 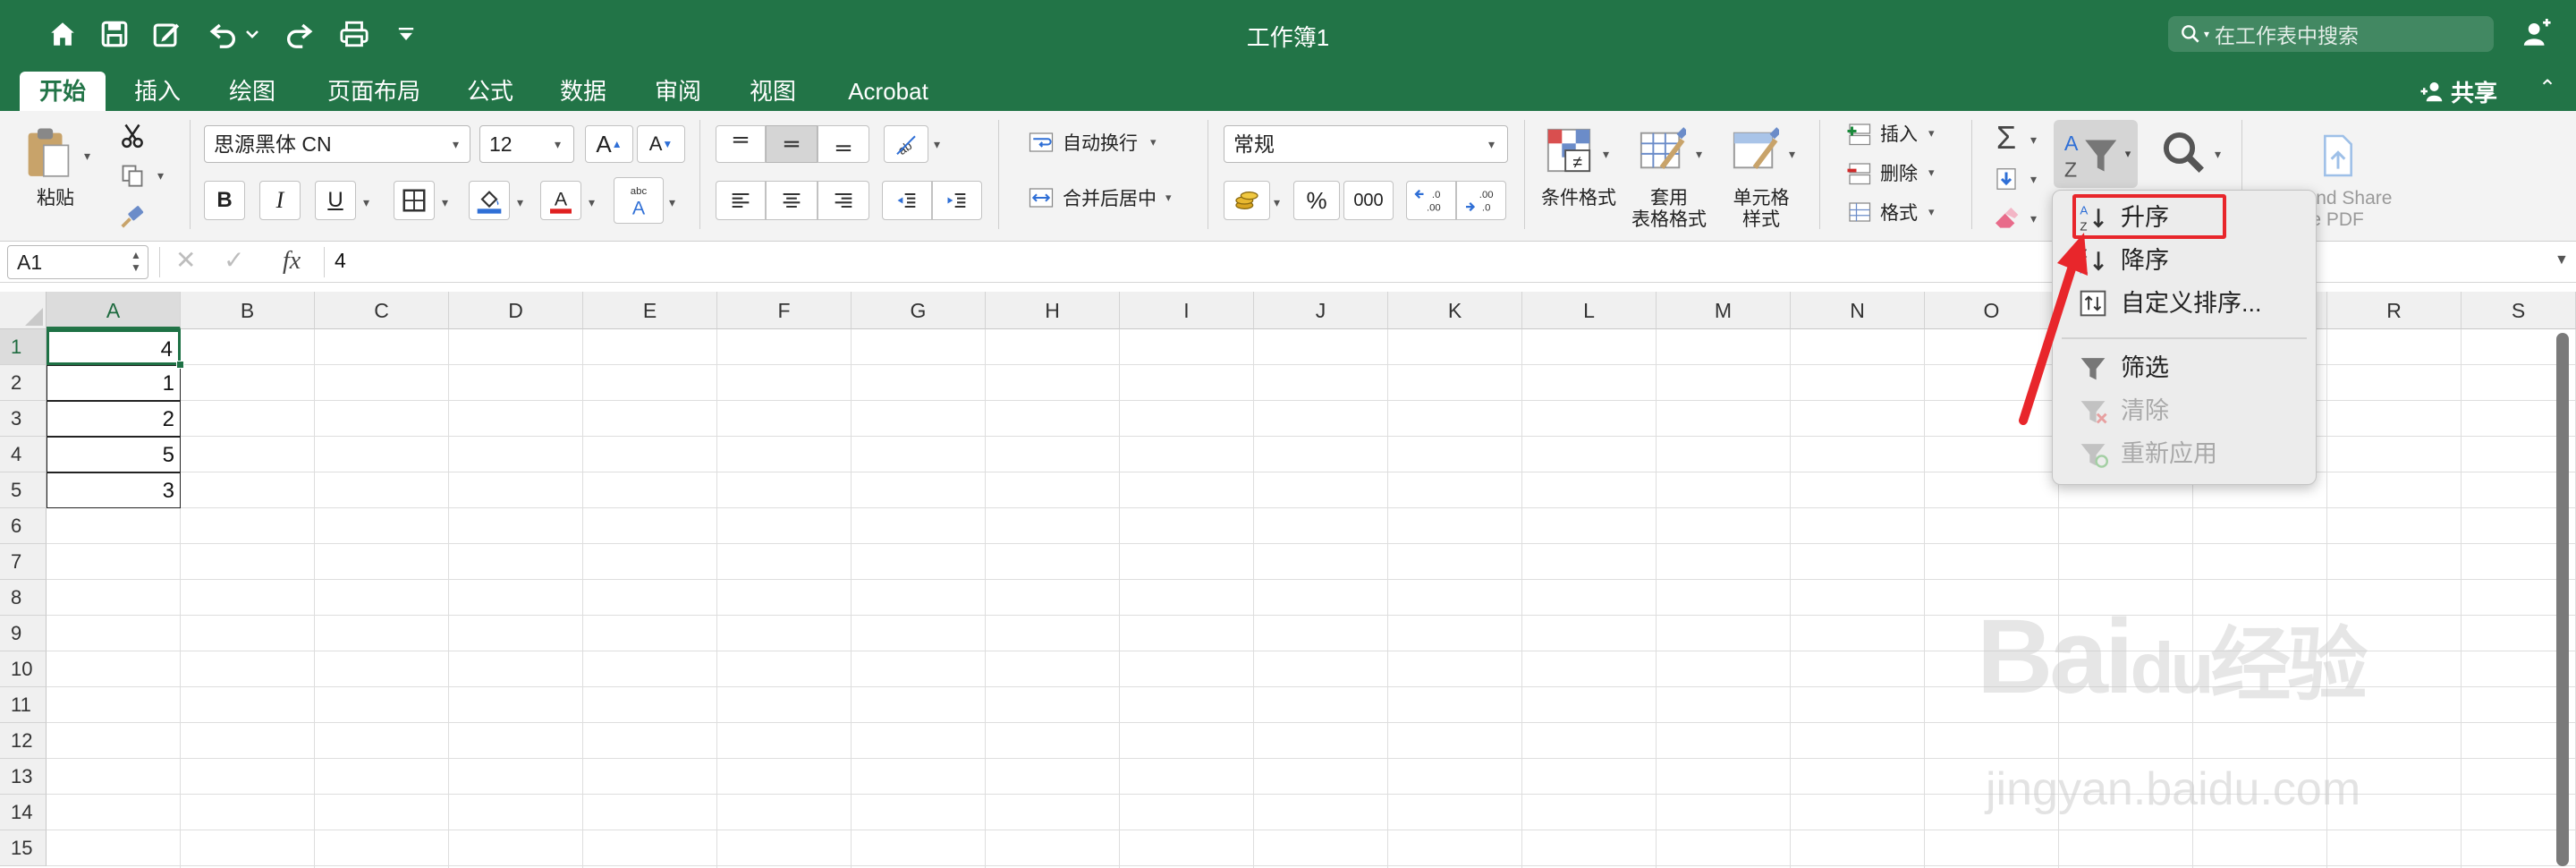 What do you see at coordinates (23, 562) in the screenshot?
I see `row-header-7: 7` at bounding box center [23, 562].